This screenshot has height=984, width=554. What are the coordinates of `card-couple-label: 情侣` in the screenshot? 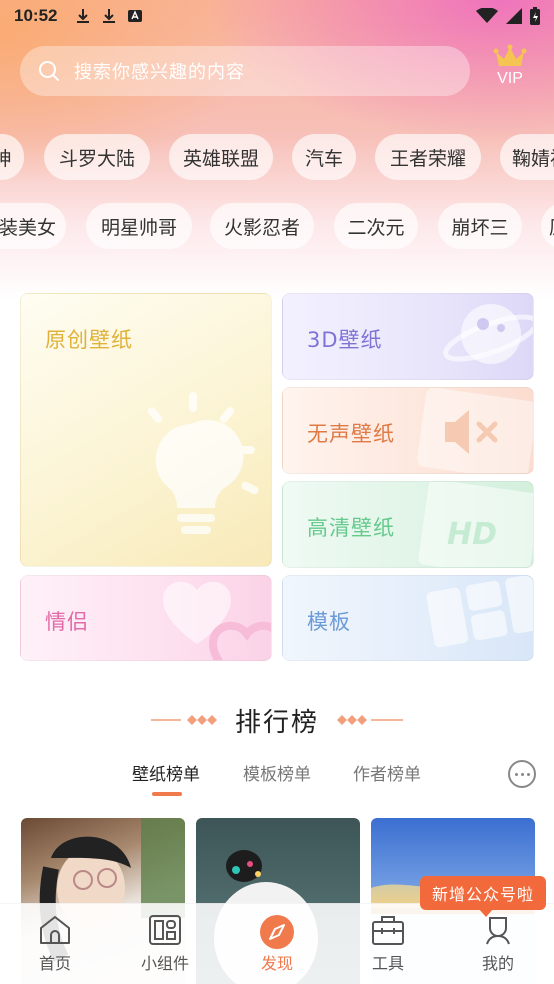 It's located at (67, 622).